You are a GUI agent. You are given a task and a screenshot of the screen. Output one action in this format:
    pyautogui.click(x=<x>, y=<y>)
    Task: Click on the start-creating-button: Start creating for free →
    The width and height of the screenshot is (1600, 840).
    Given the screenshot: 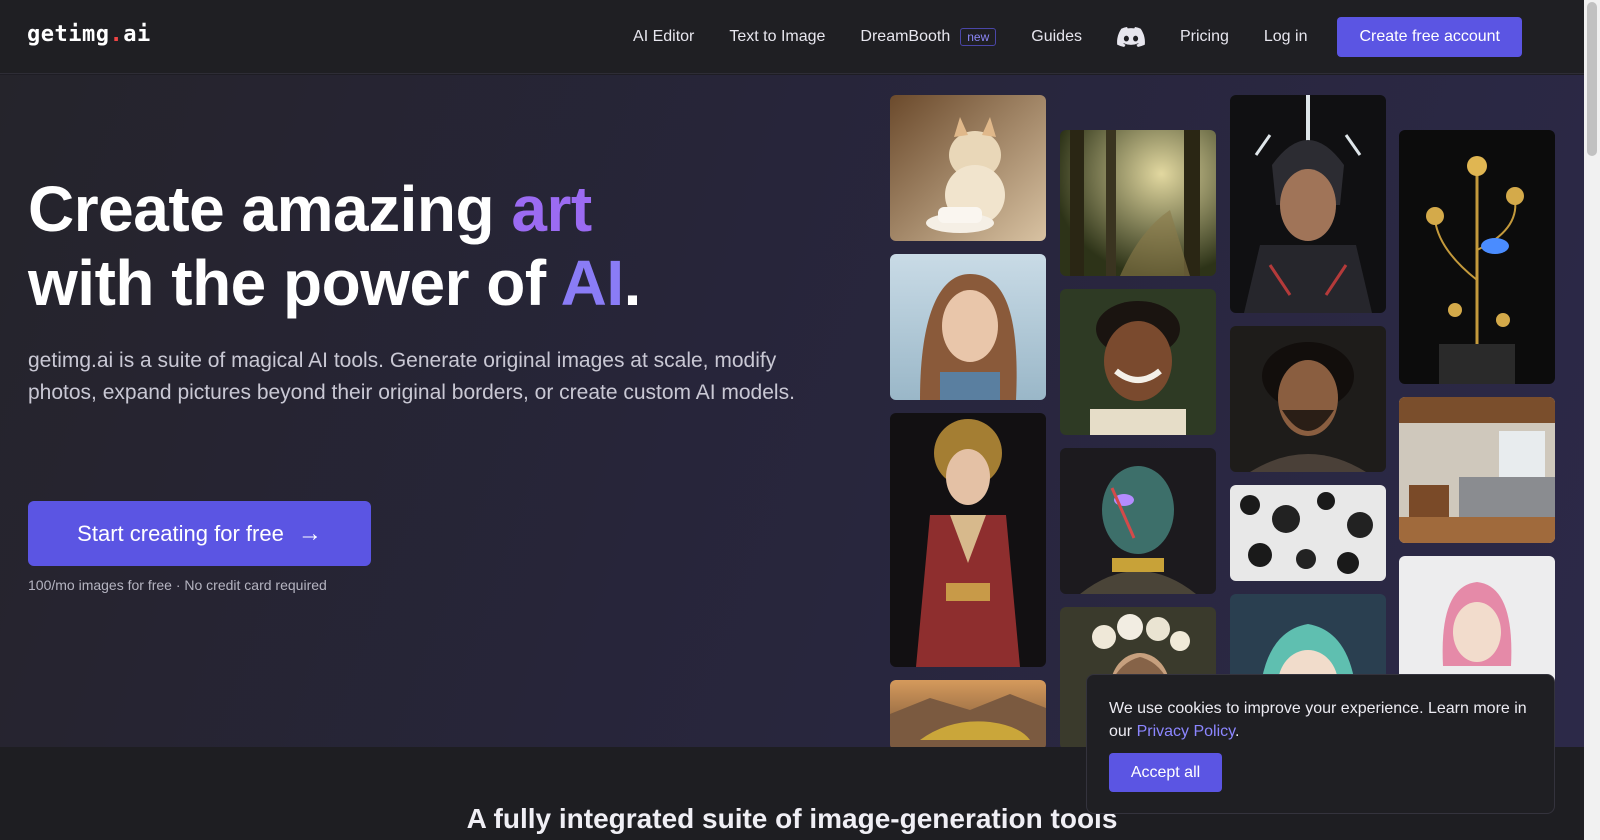 What is the action you would take?
    pyautogui.click(x=199, y=533)
    